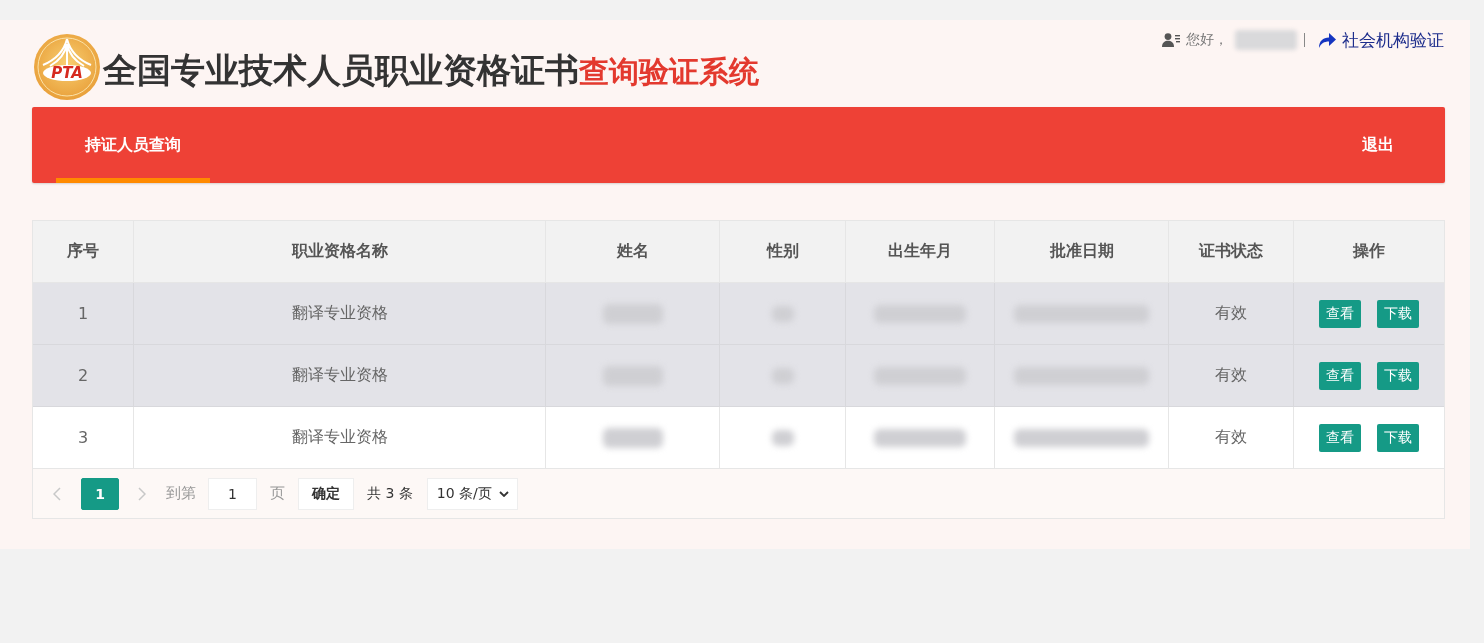  What do you see at coordinates (57, 493) in the screenshot?
I see `chevron-left-icon` at bounding box center [57, 493].